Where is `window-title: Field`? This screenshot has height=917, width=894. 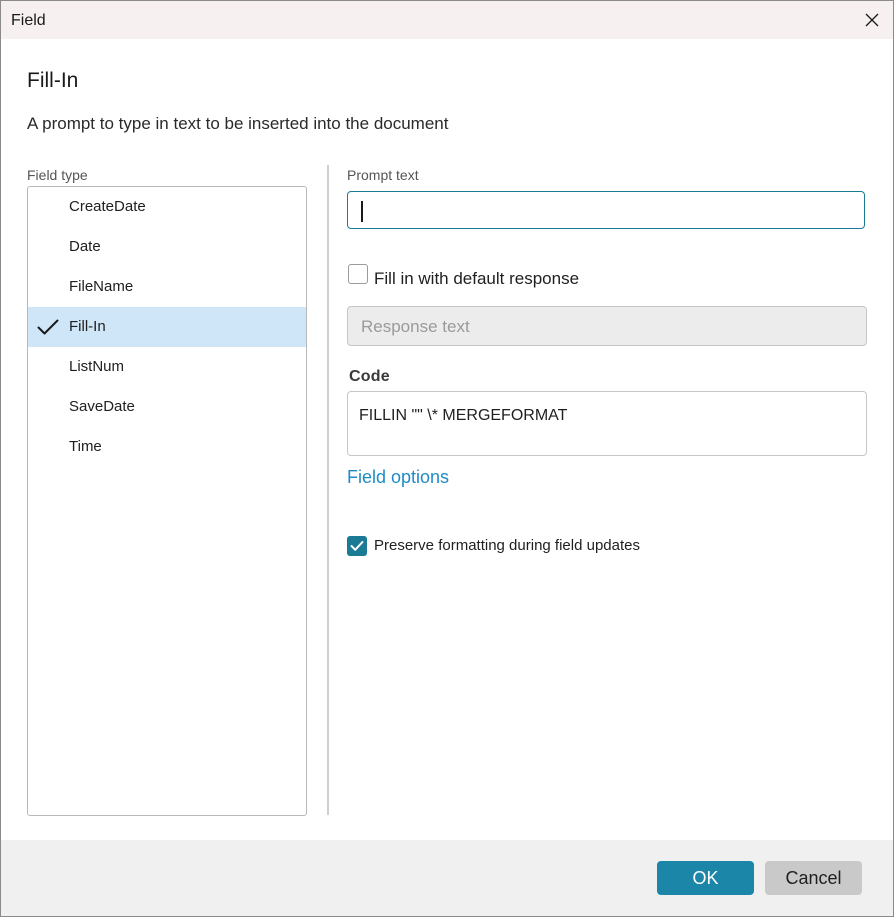 window-title: Field is located at coordinates (28, 20).